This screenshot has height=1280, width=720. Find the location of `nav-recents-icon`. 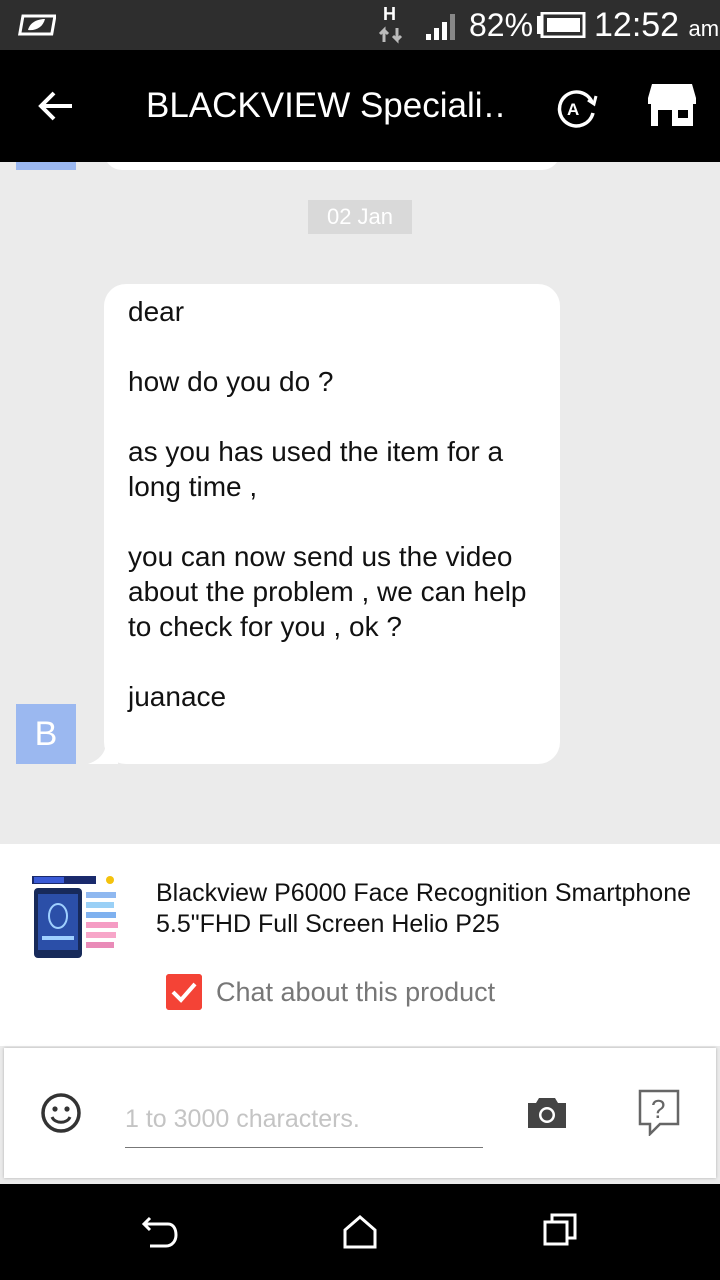

nav-recents-icon is located at coordinates (560, 1230).